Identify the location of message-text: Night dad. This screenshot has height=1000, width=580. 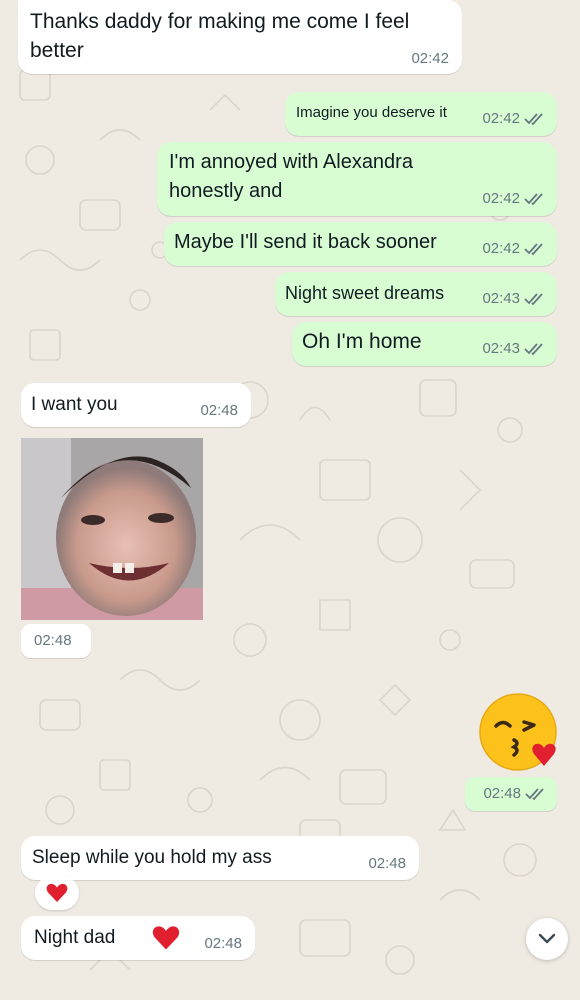
(75, 937).